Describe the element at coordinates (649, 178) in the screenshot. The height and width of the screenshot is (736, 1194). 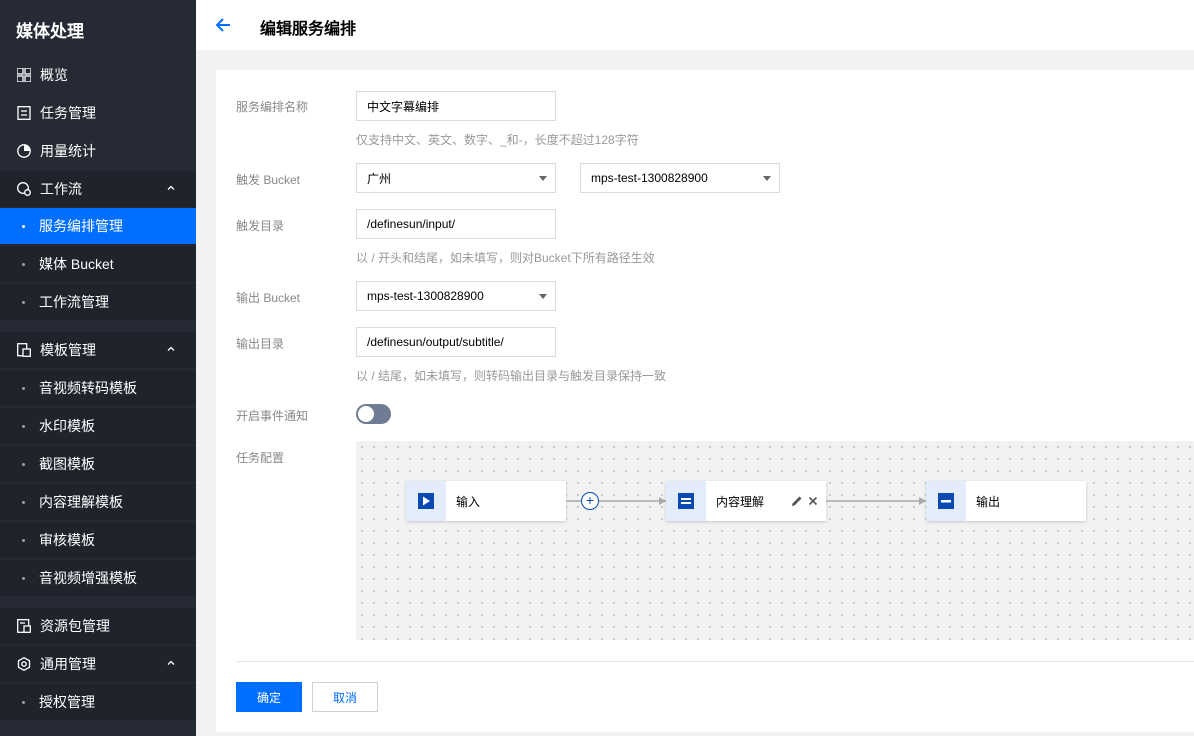
I see `trigger-bucket-value: mps-test-1300828900` at that location.